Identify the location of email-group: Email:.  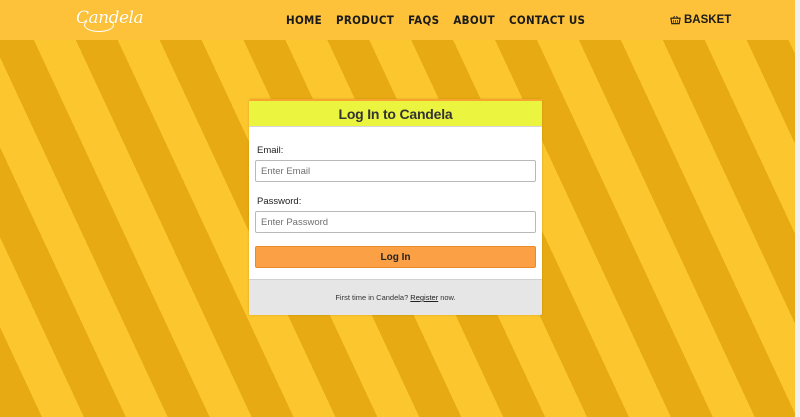
(395, 163).